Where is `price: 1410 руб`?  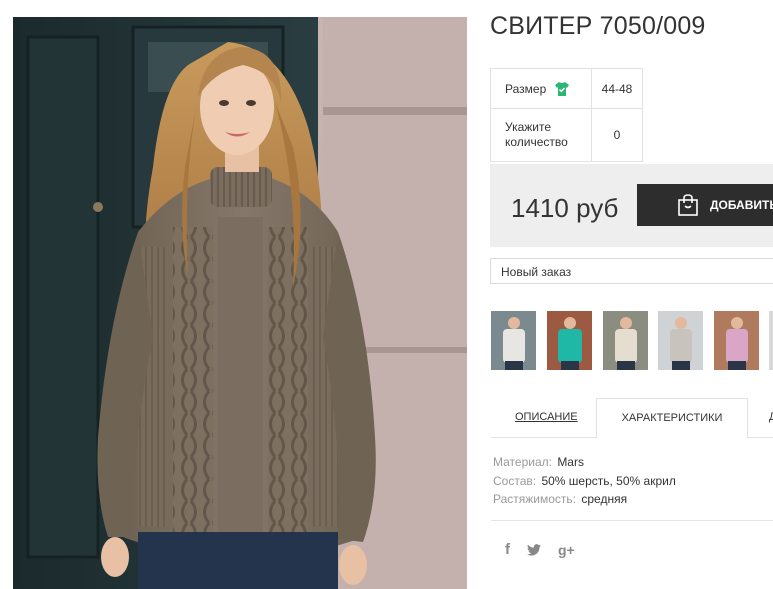
price: 1410 руб is located at coordinates (565, 208).